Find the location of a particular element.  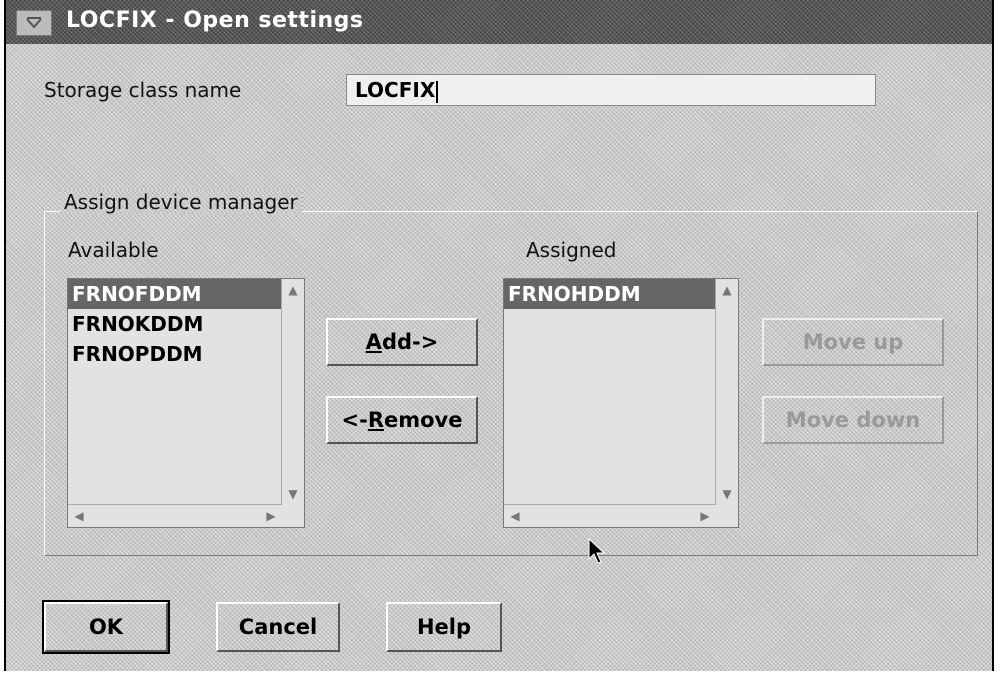

cancel-button: Cancel is located at coordinates (278, 627).